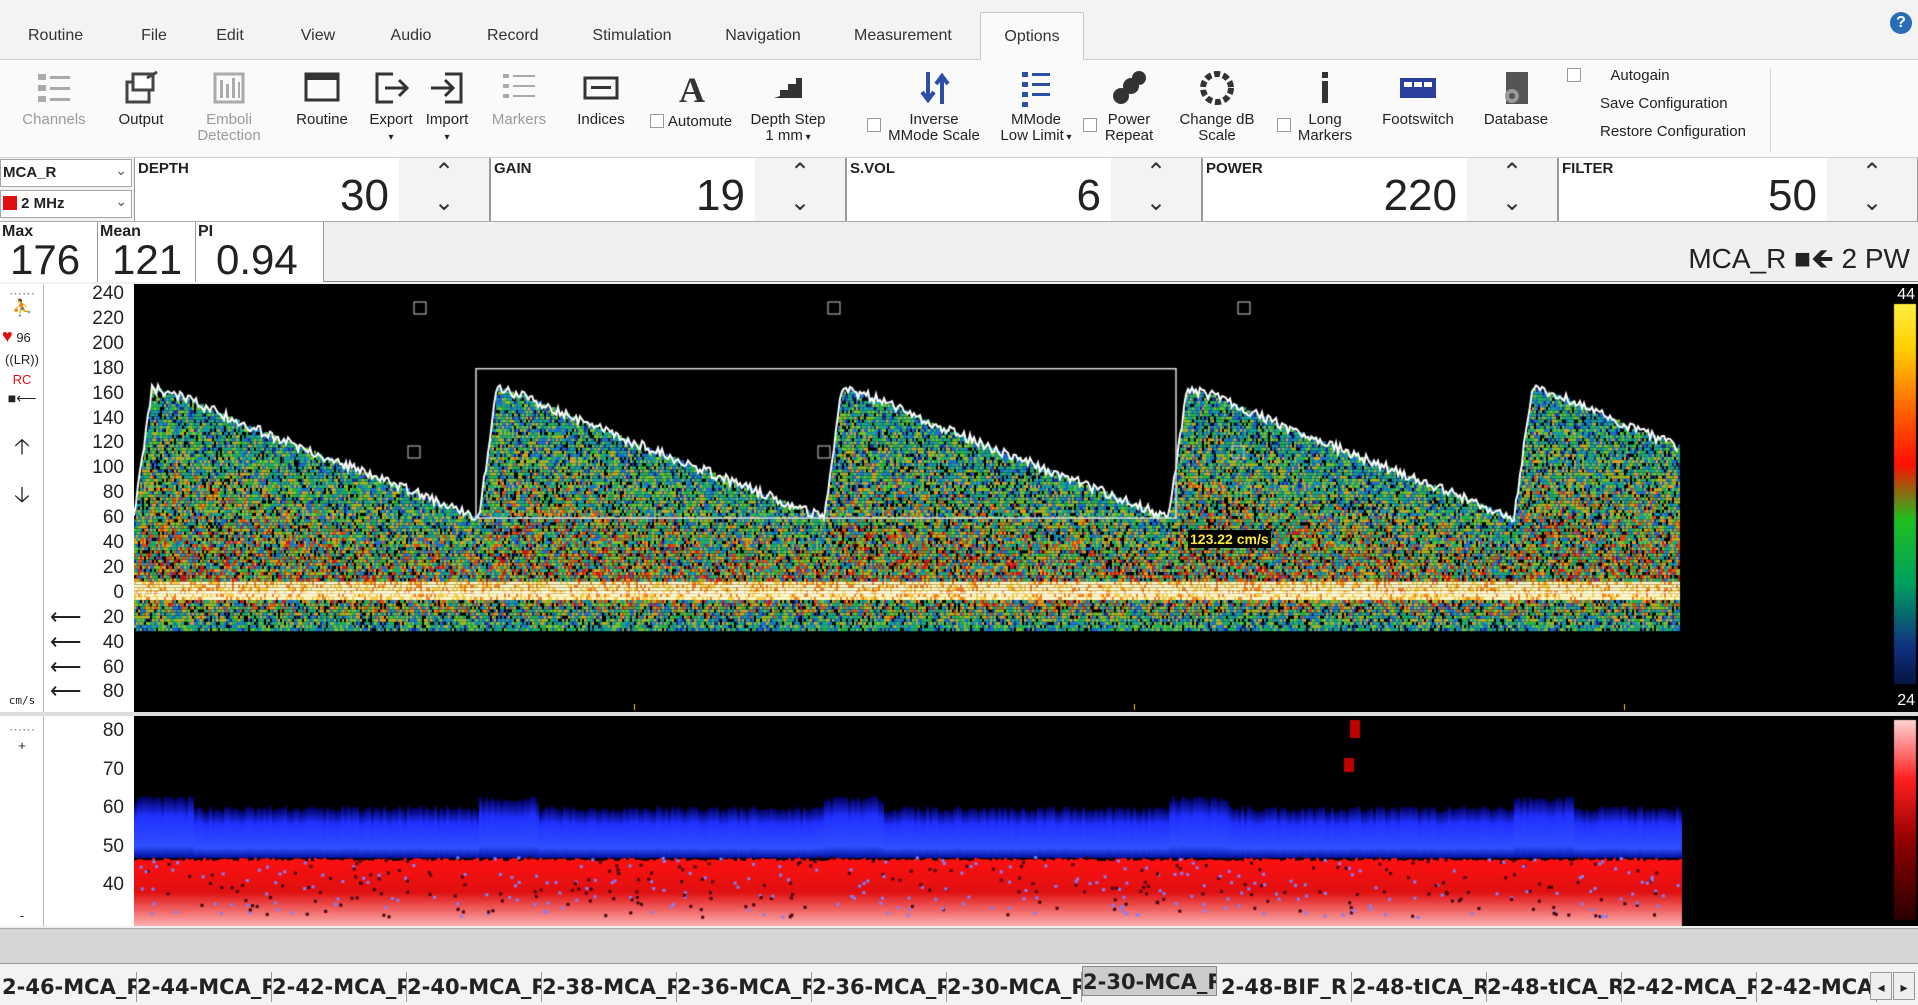  What do you see at coordinates (1129, 119) in the screenshot?
I see `power-label-1: Power` at bounding box center [1129, 119].